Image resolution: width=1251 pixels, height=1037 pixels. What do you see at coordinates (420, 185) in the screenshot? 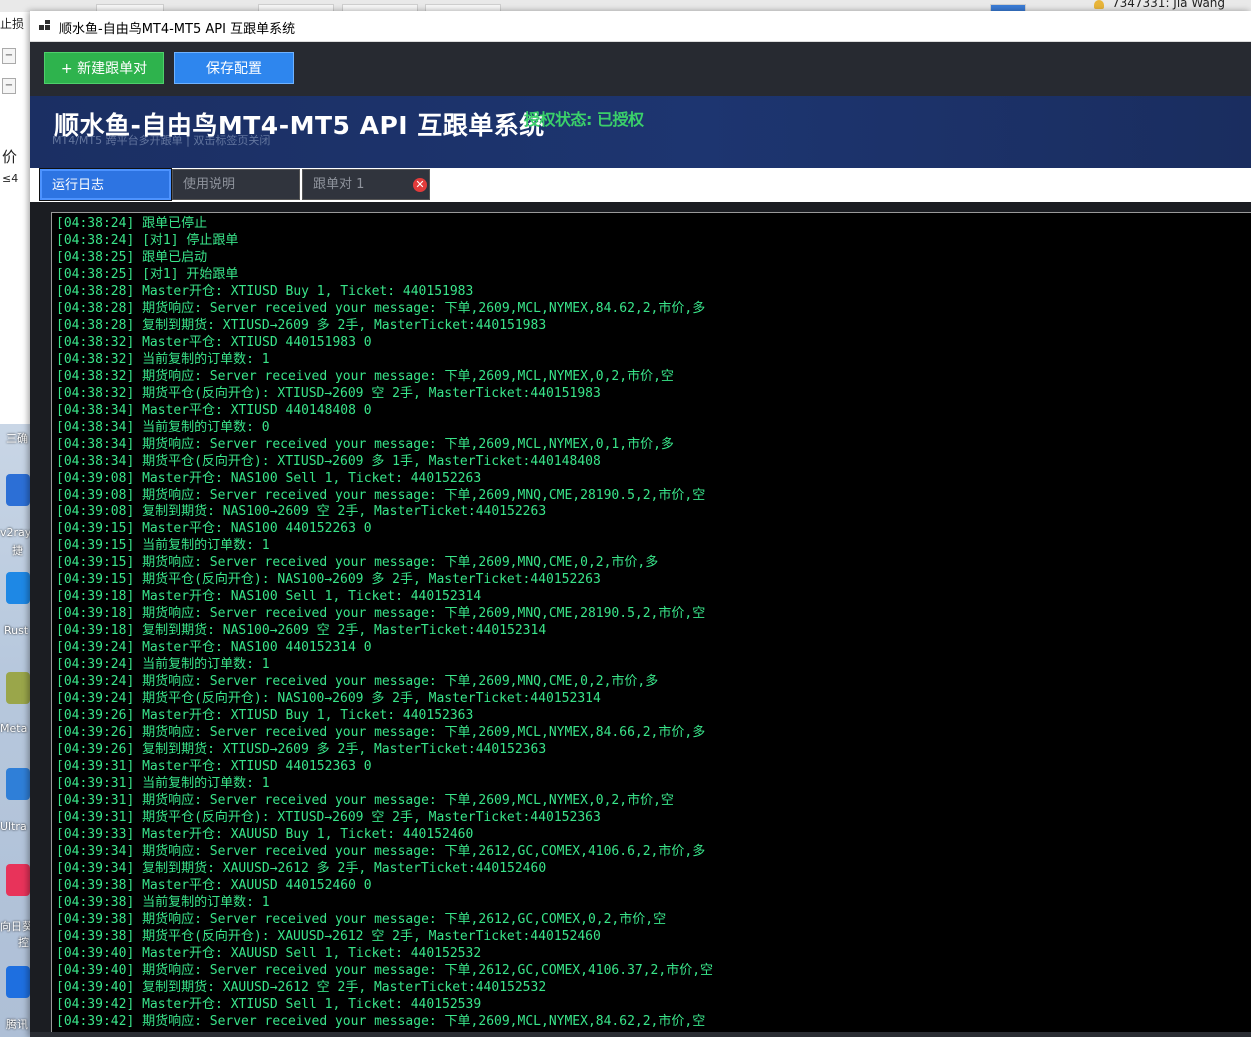
I see `close-icon: ✕` at bounding box center [420, 185].